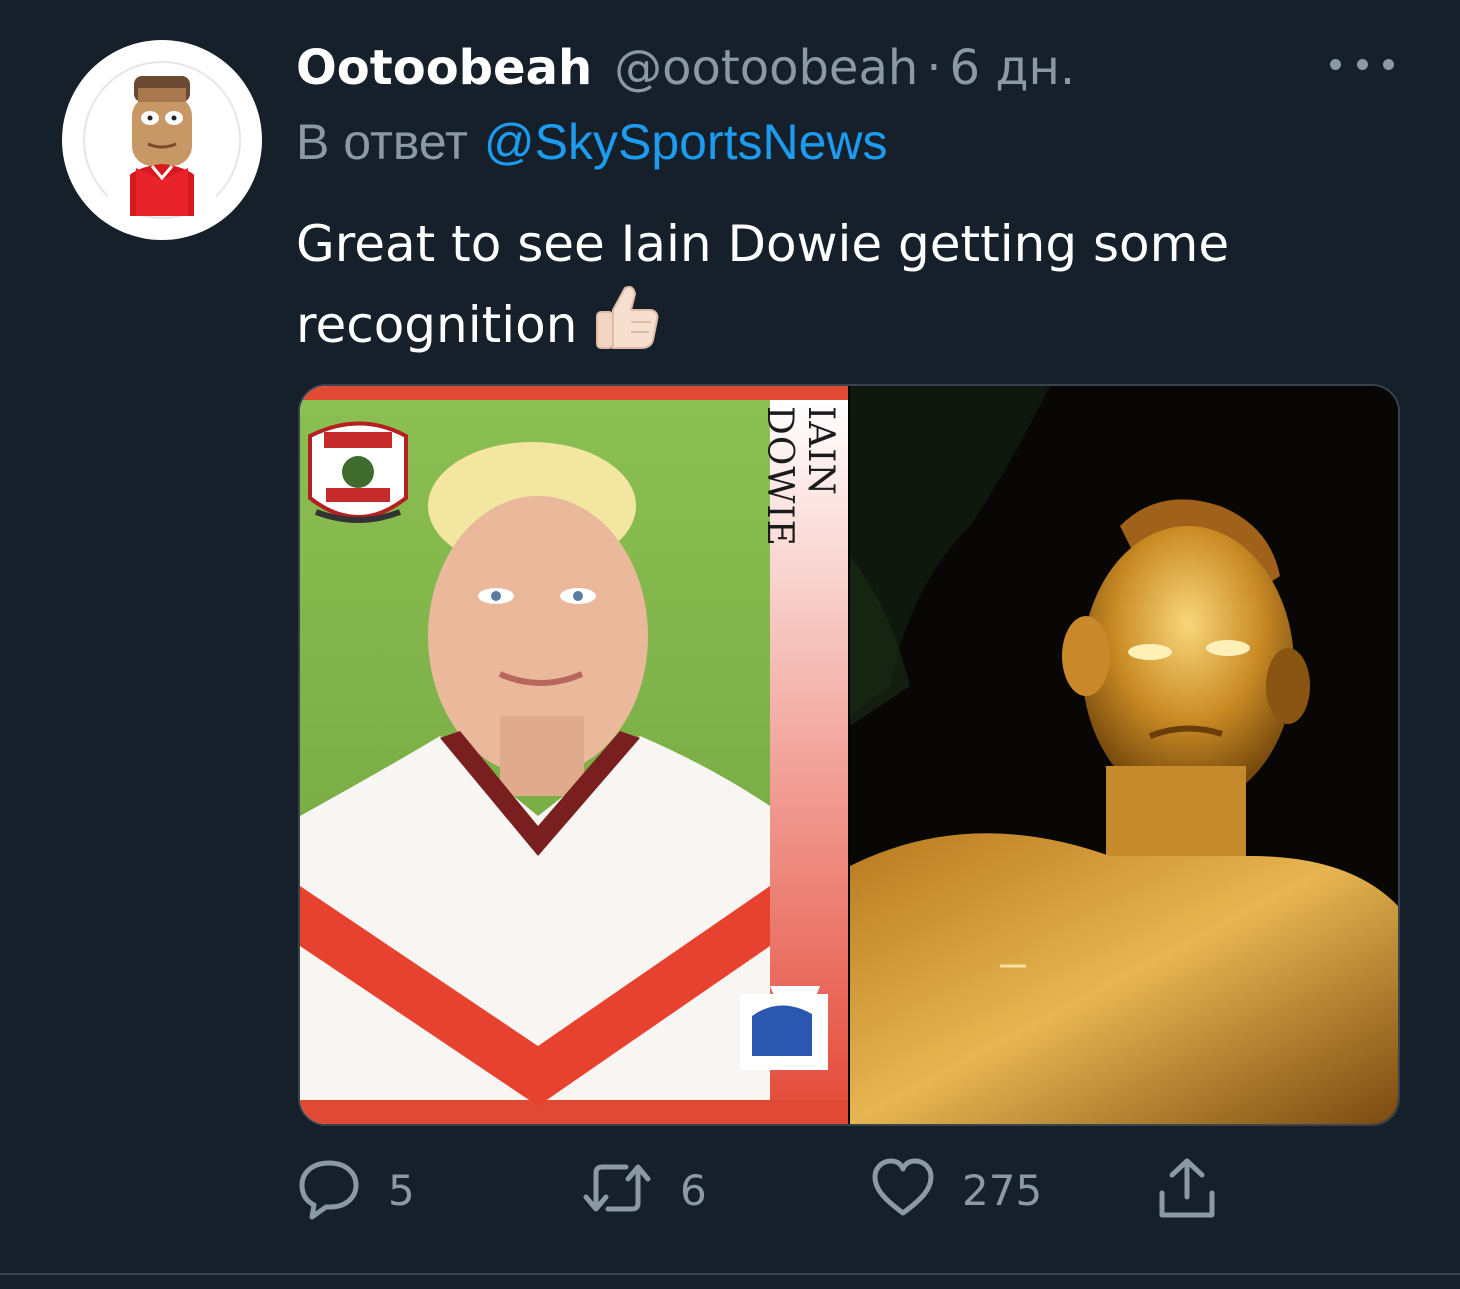 This screenshot has width=1460, height=1289. What do you see at coordinates (444, 68) in the screenshot?
I see `display-name: Ootoobeah` at bounding box center [444, 68].